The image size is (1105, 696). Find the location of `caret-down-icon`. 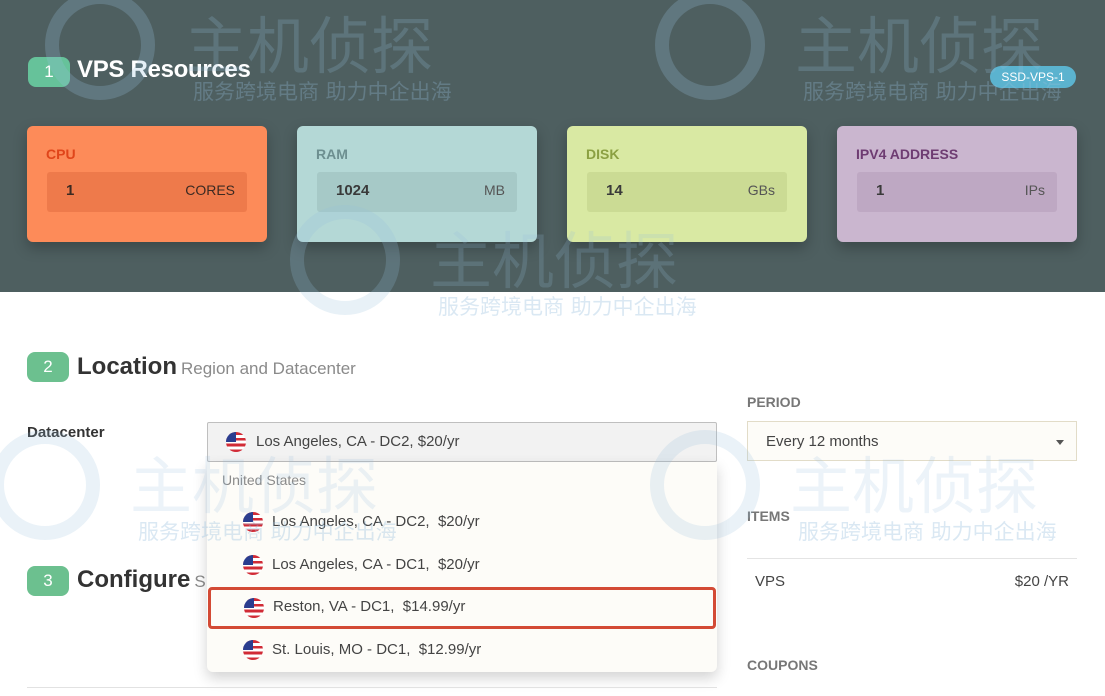

caret-down-icon is located at coordinates (1060, 442).